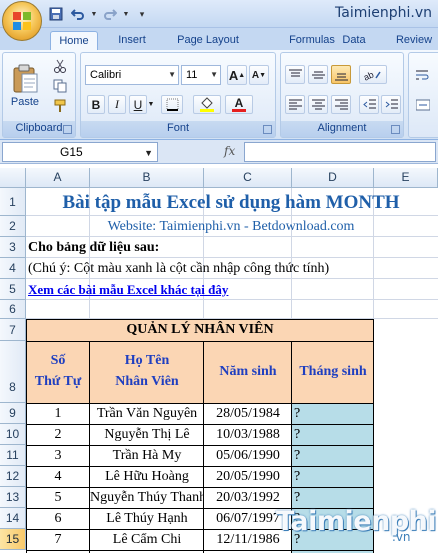 The width and height of the screenshot is (438, 553). Describe the element at coordinates (248, 434) in the screenshot. I see `row10-dob: 10/03/1988` at that location.